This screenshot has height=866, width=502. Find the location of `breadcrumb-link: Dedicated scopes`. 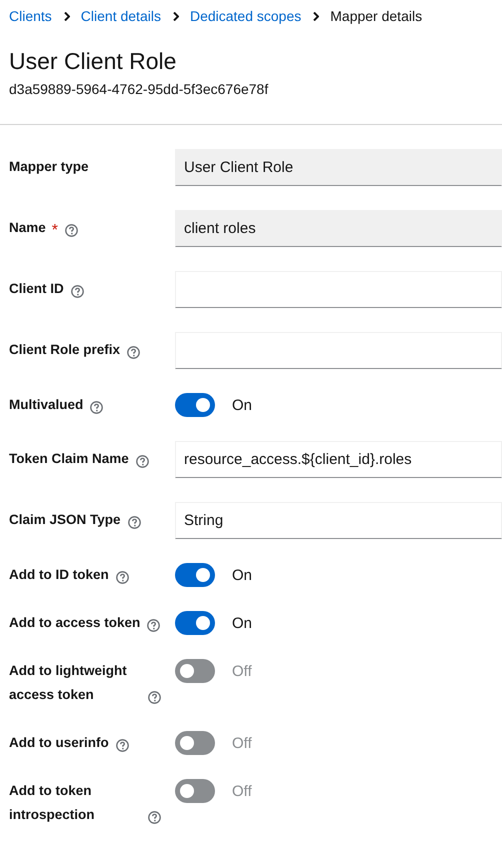

breadcrumb-link: Dedicated scopes is located at coordinates (246, 16).